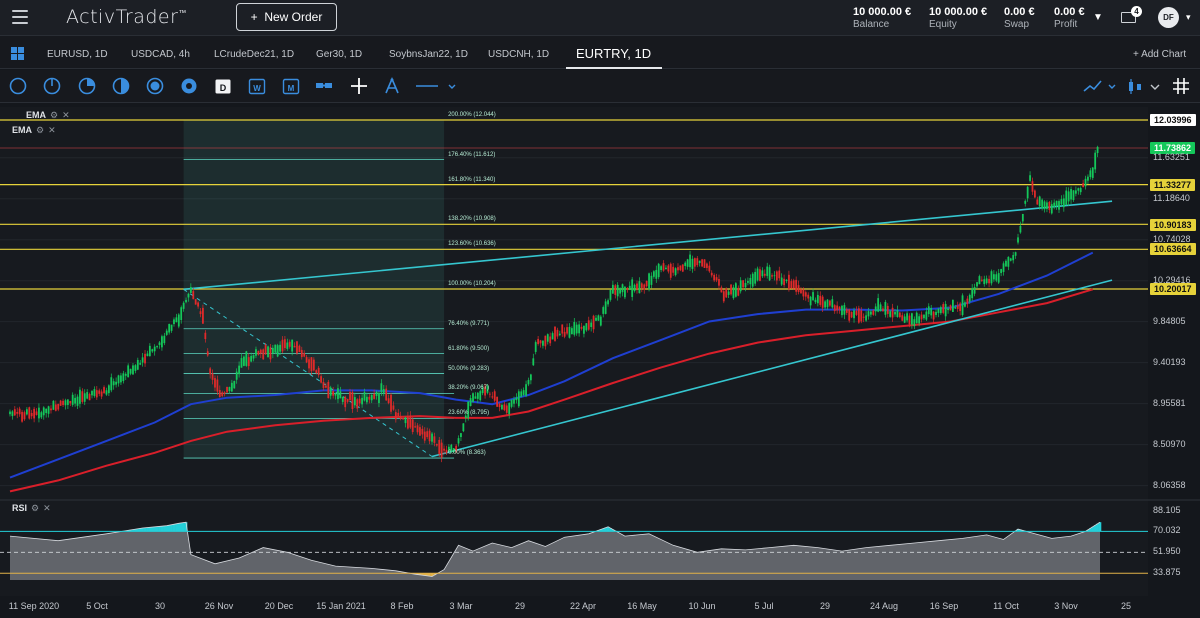 The width and height of the screenshot is (1200, 618). What do you see at coordinates (1181, 86) in the screenshot?
I see `grid-icon` at bounding box center [1181, 86].